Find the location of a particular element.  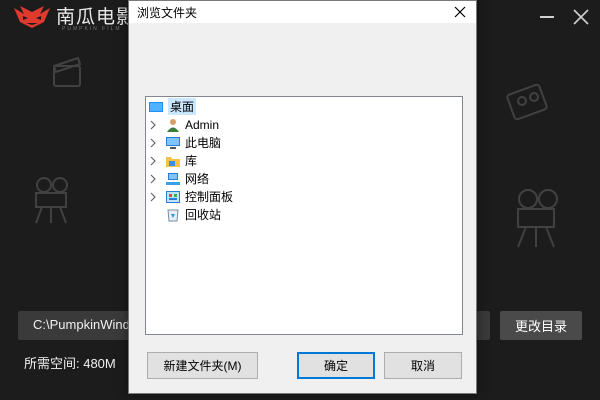

minimize-icon is located at coordinates (547, 17).